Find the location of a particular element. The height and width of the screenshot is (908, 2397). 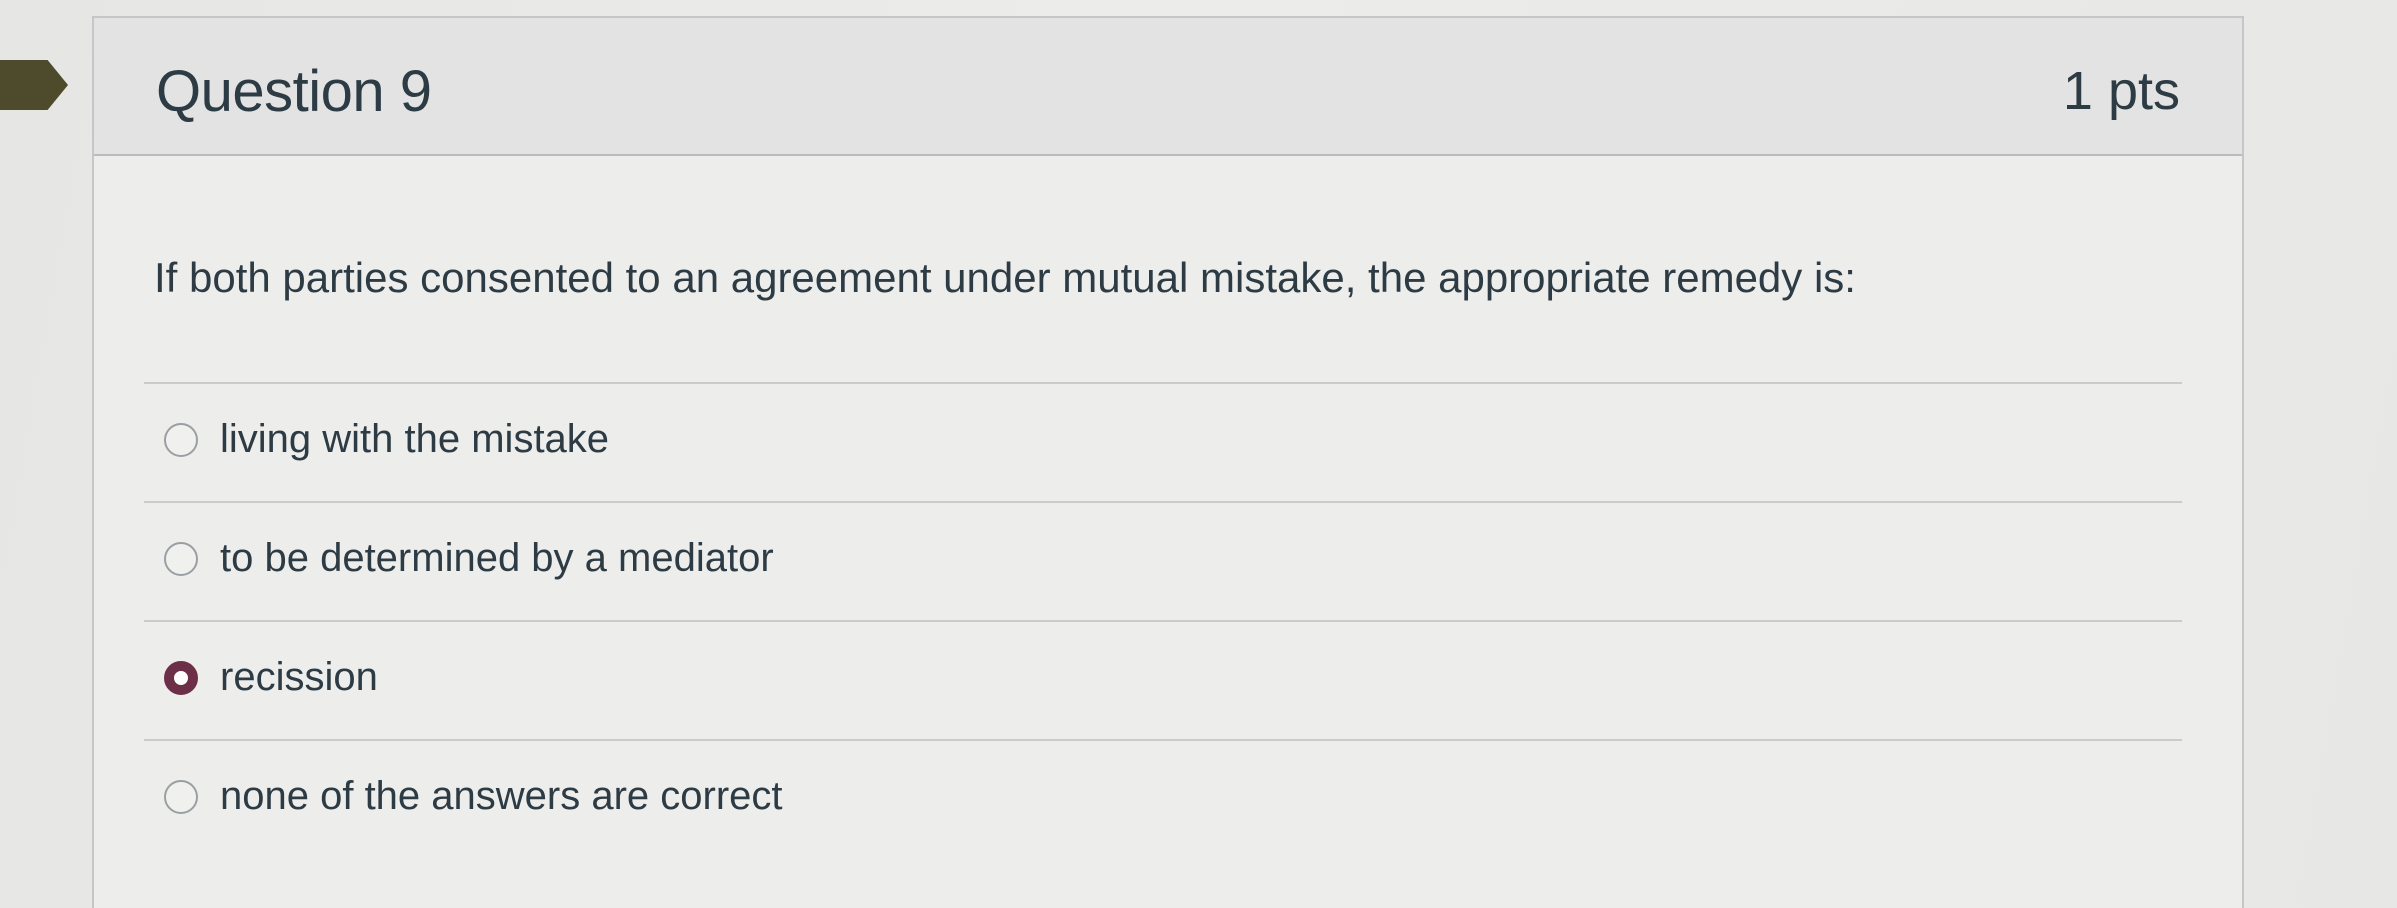

radio-button-selected is located at coordinates (181, 678).